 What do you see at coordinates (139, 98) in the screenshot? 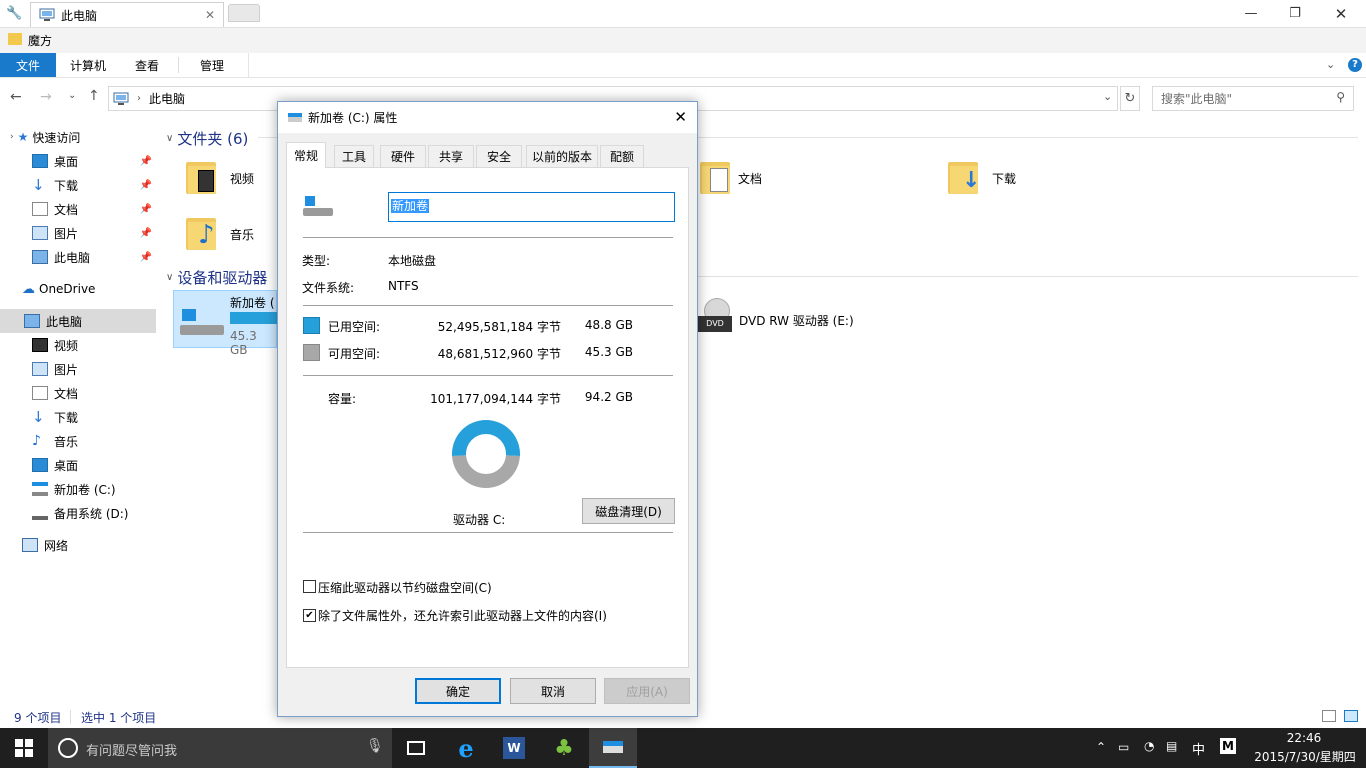
I see `breadcrumb-chevron-icon: ›` at bounding box center [139, 98].